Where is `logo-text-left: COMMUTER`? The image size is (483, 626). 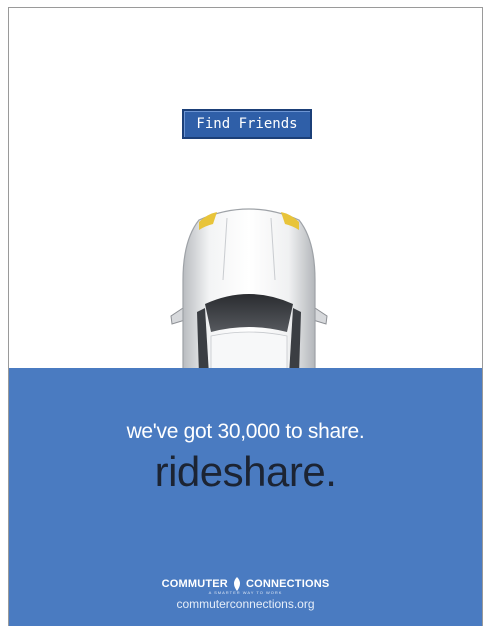
logo-text-left: COMMUTER is located at coordinates (194, 584).